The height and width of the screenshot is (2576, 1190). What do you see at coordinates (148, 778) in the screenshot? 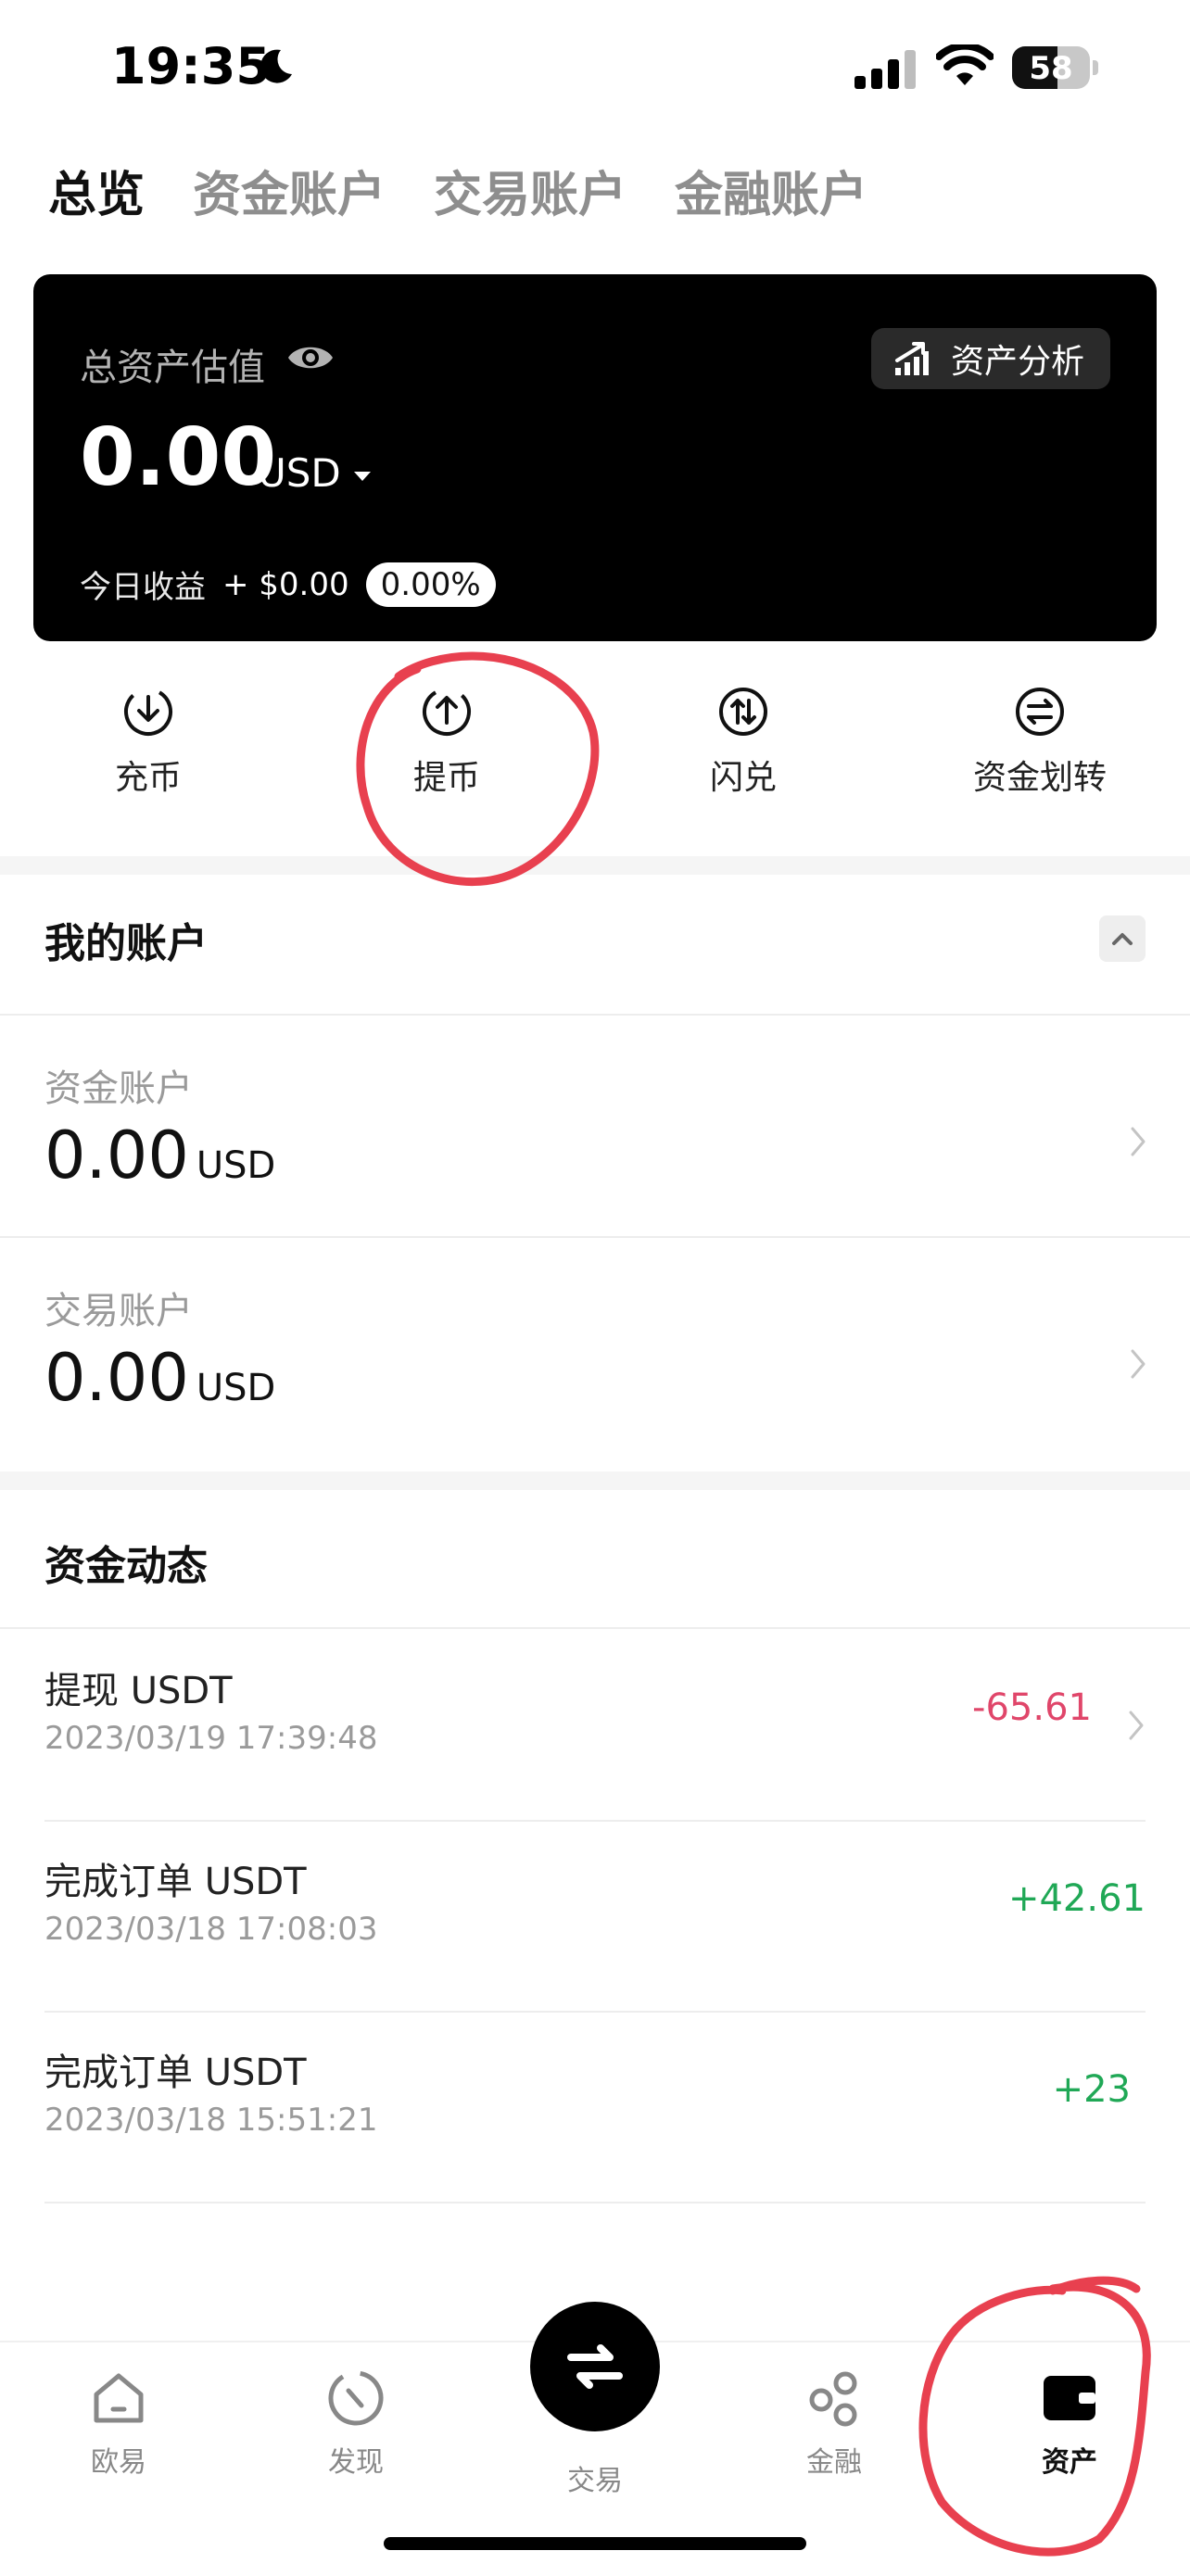
I see `deposit-label: 充币` at bounding box center [148, 778].